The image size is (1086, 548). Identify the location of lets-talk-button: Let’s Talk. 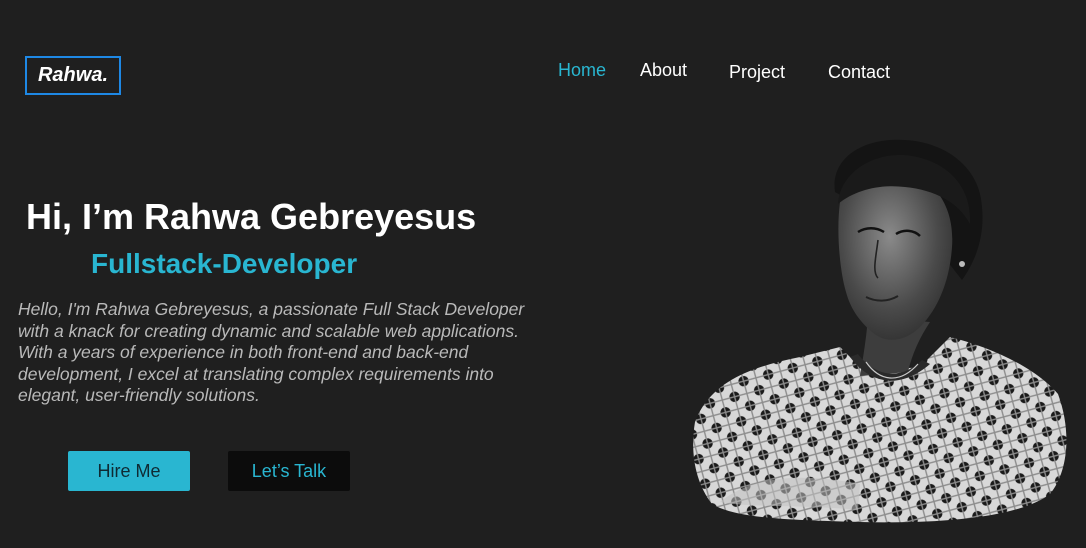
(289, 471).